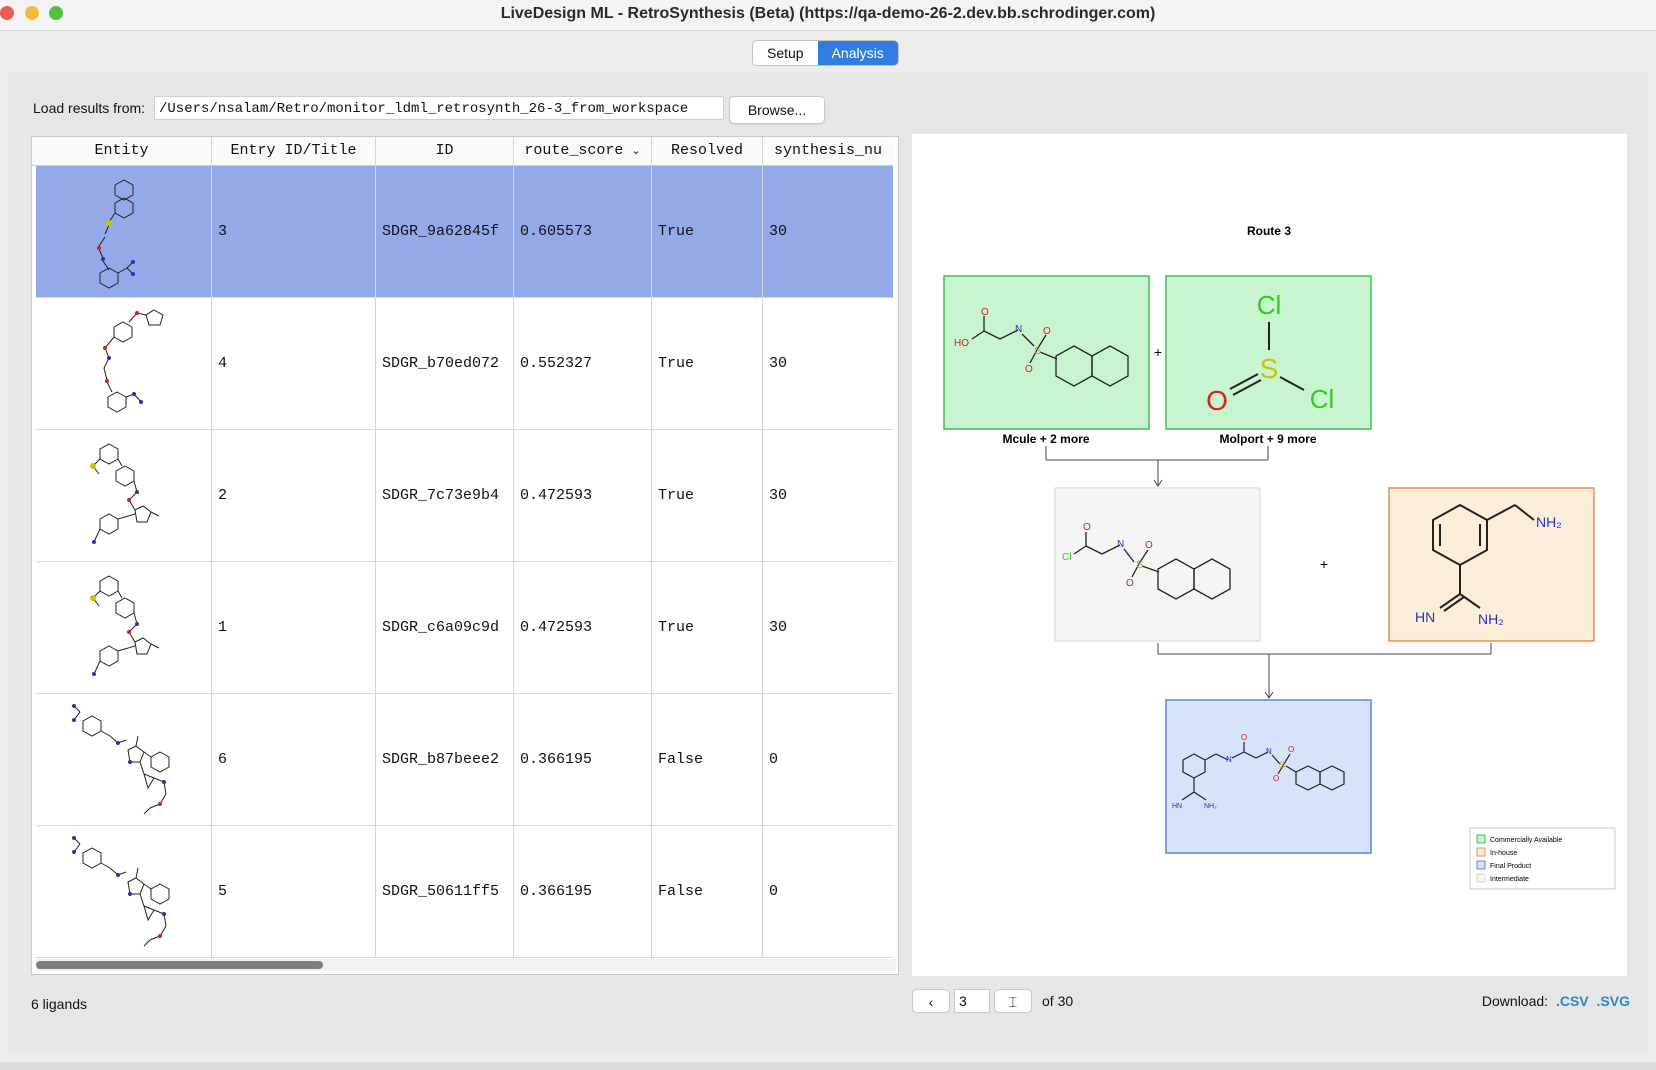 This screenshot has width=1656, height=1070. What do you see at coordinates (1572, 1001) in the screenshot?
I see `download-csv-link: .CSV` at bounding box center [1572, 1001].